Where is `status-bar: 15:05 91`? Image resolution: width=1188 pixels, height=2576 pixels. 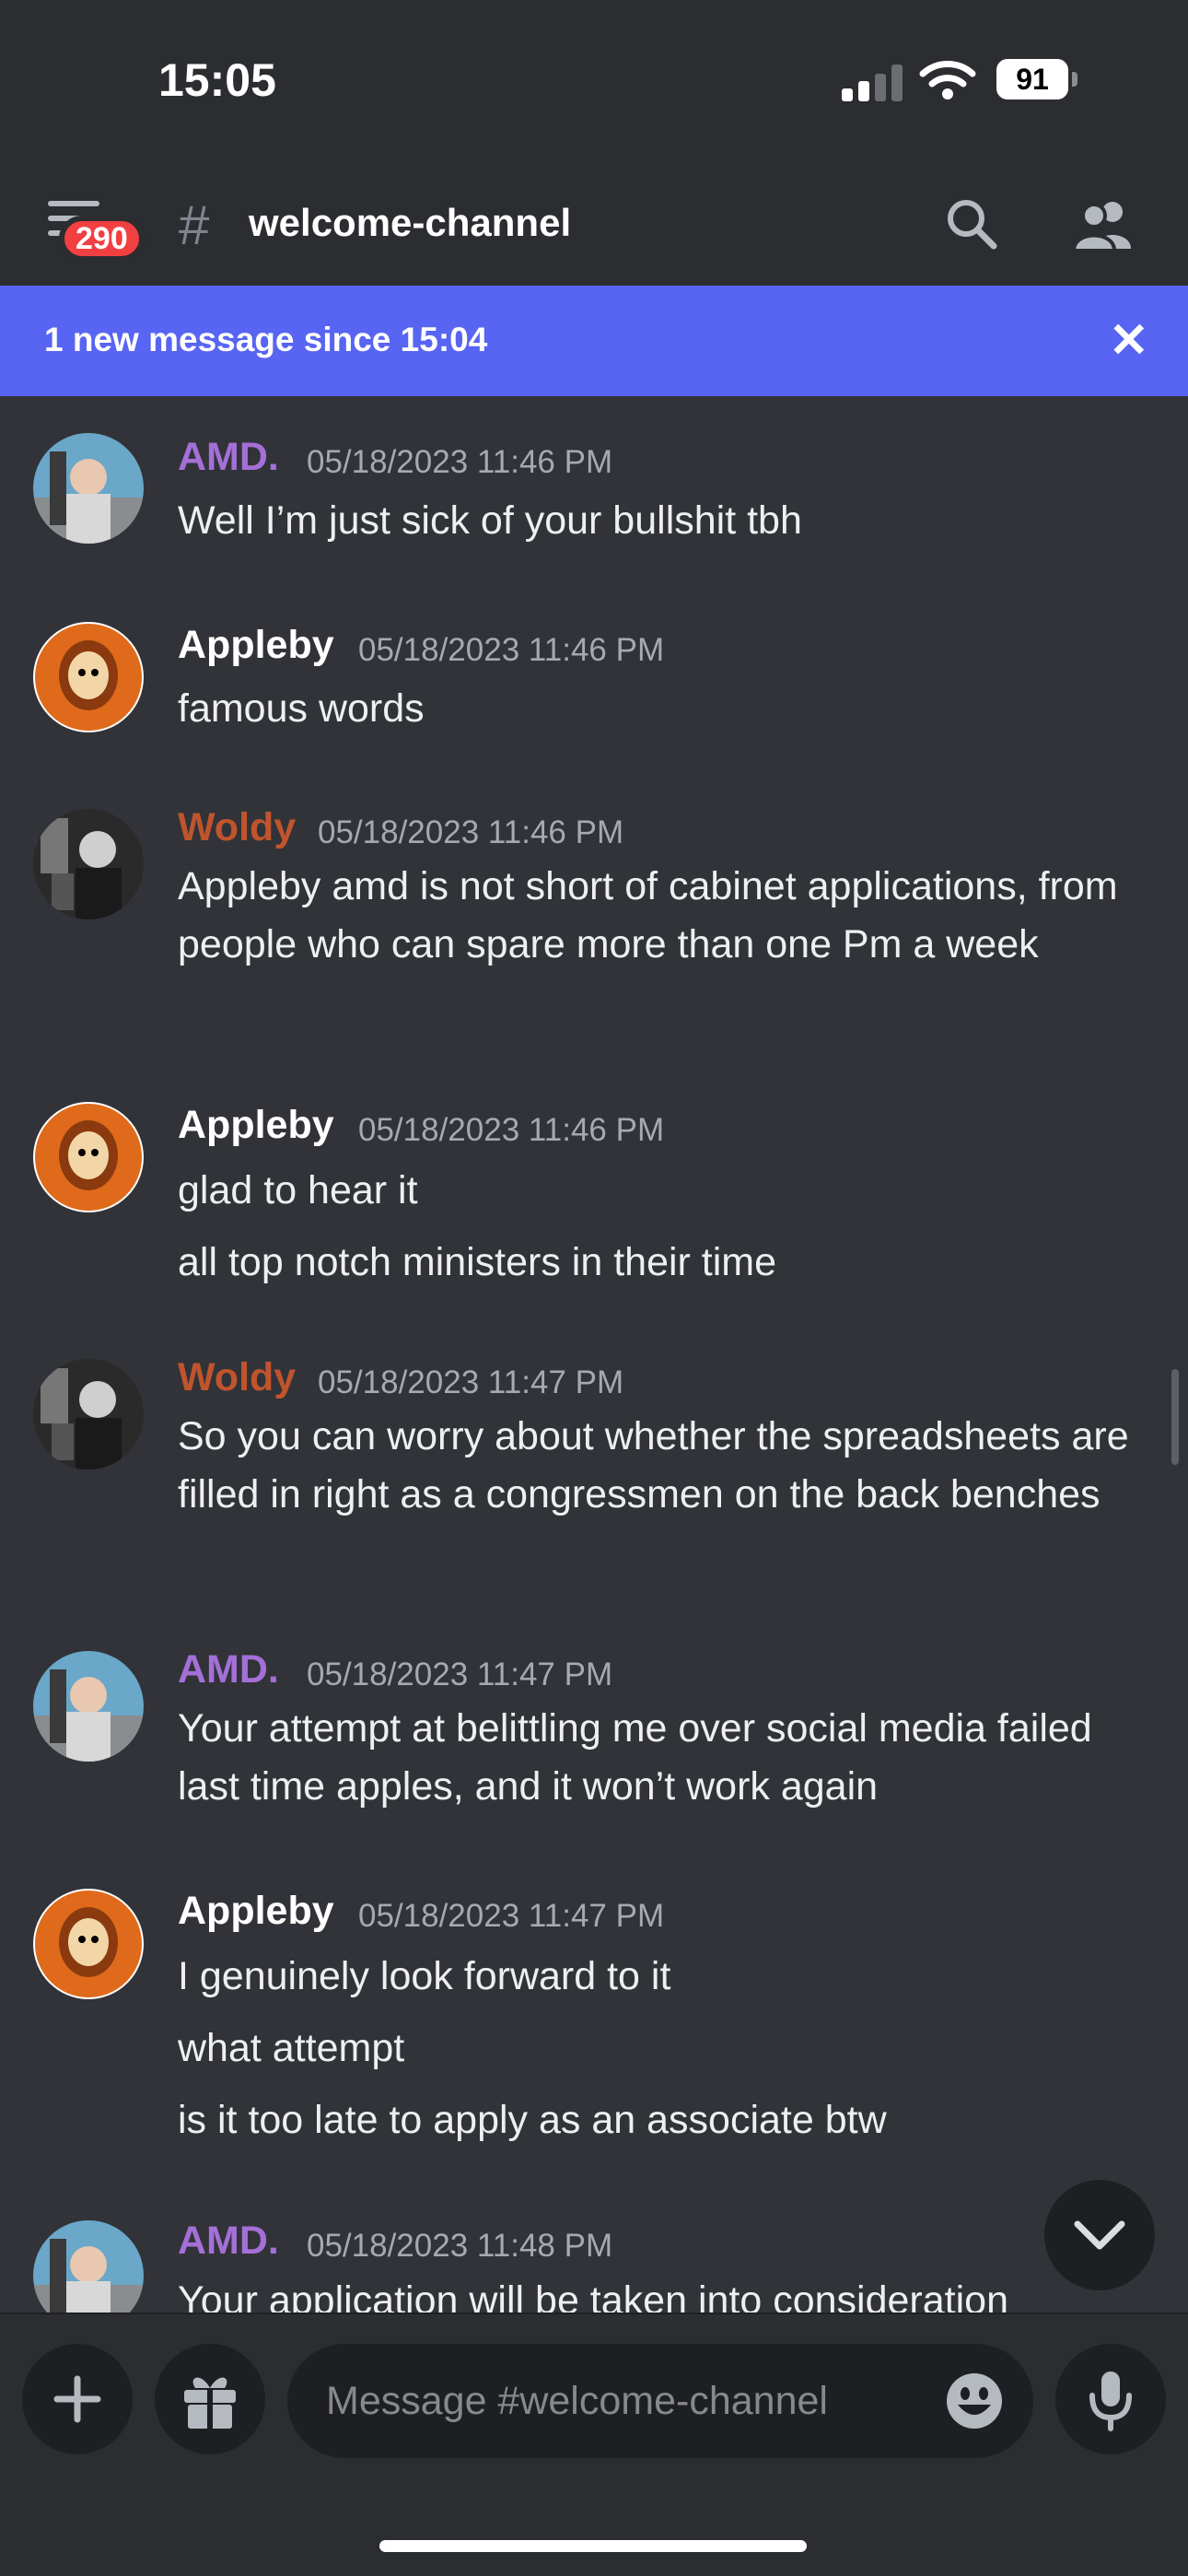 status-bar: 15:05 91 is located at coordinates (594, 78).